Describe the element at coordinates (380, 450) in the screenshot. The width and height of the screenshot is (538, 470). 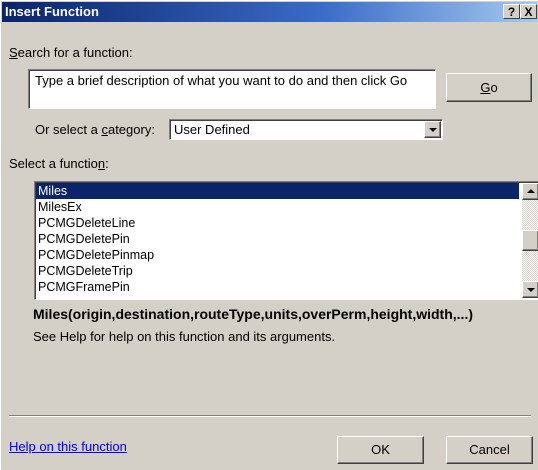
I see `ok-button: OK` at that location.